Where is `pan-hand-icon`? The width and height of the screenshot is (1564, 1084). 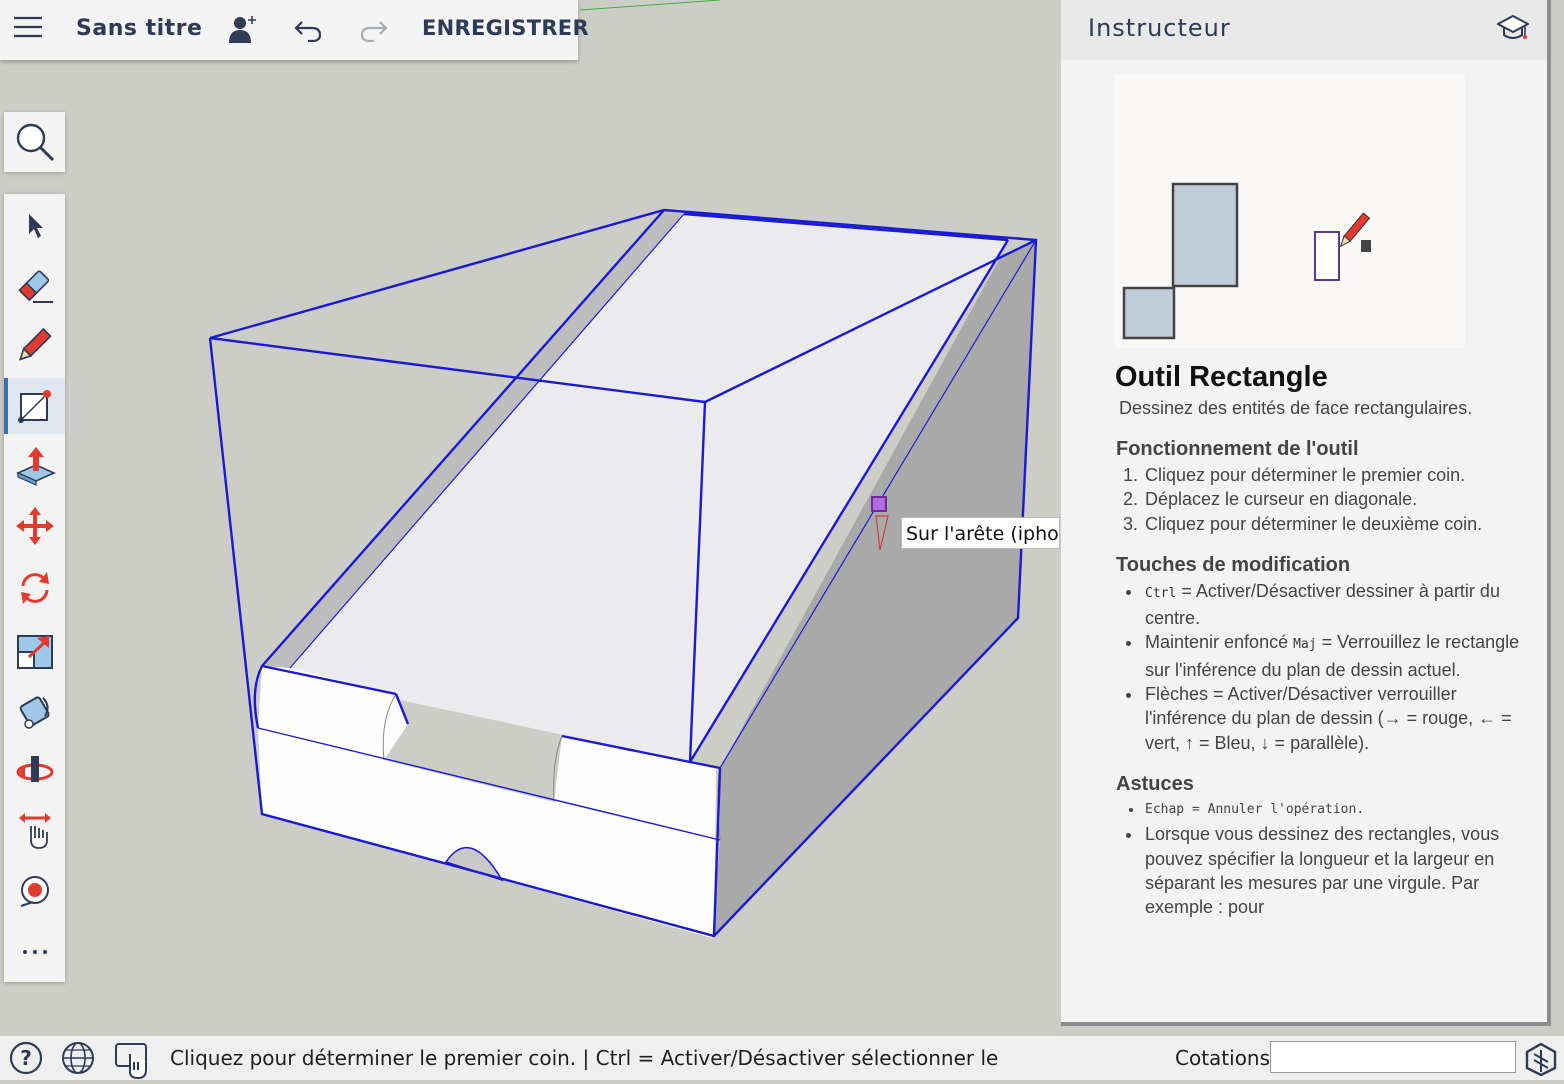
pan-hand-icon is located at coordinates (34, 830).